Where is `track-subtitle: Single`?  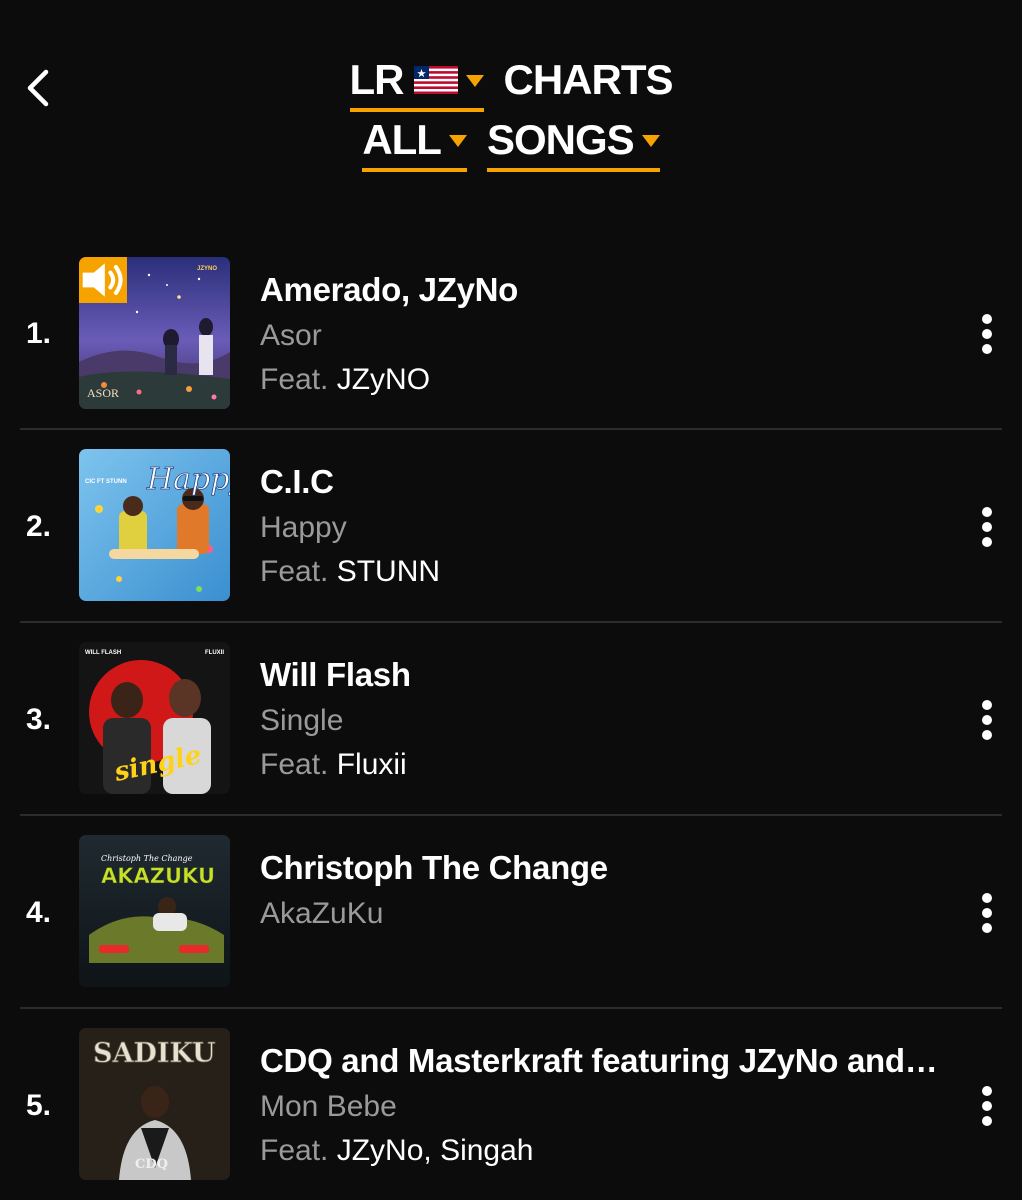 track-subtitle: Single is located at coordinates (302, 720).